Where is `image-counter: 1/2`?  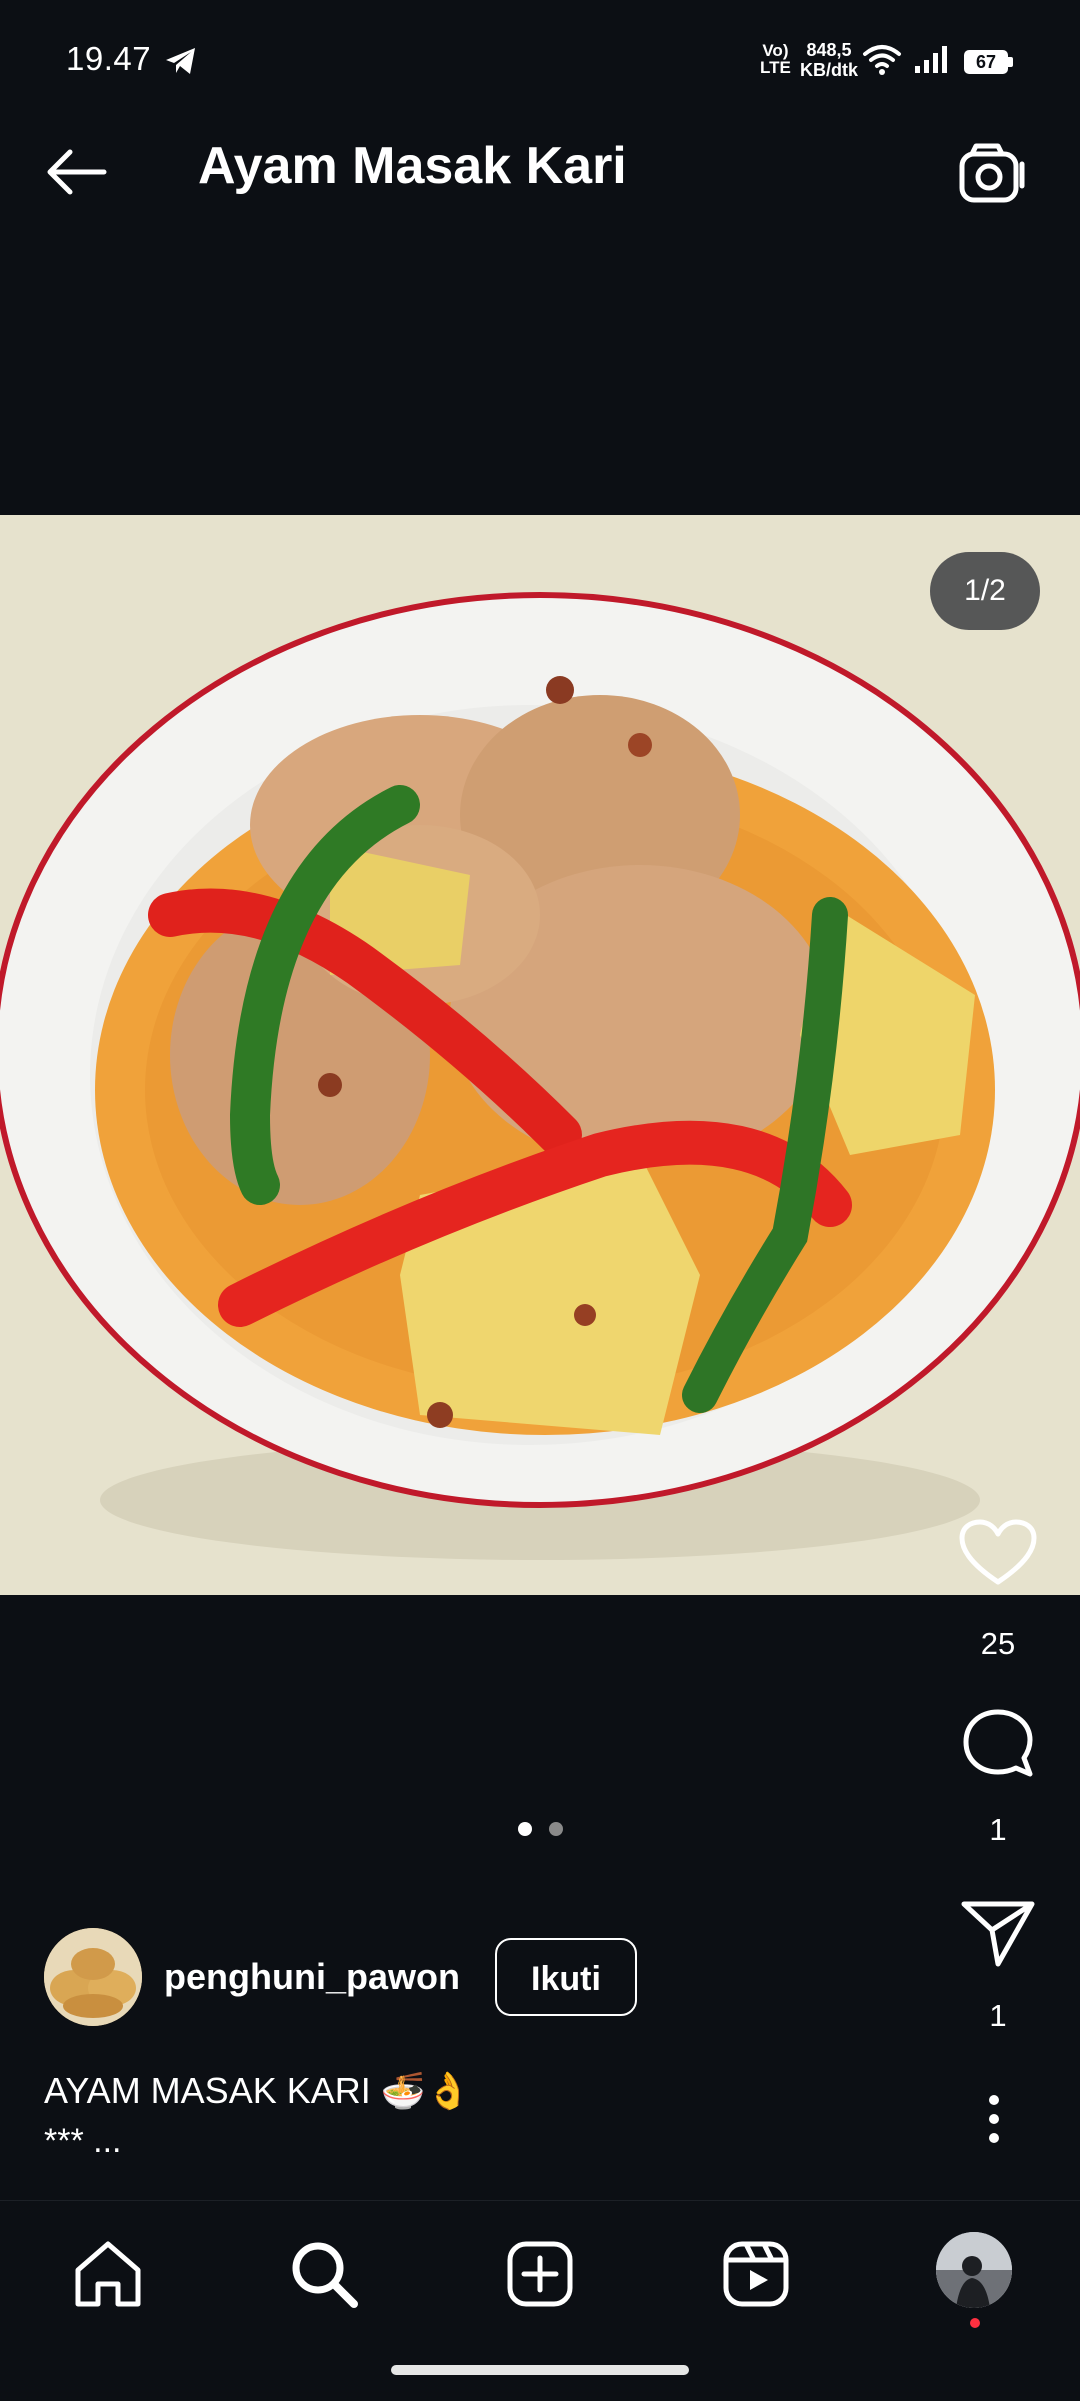
image-counter: 1/2 is located at coordinates (985, 591).